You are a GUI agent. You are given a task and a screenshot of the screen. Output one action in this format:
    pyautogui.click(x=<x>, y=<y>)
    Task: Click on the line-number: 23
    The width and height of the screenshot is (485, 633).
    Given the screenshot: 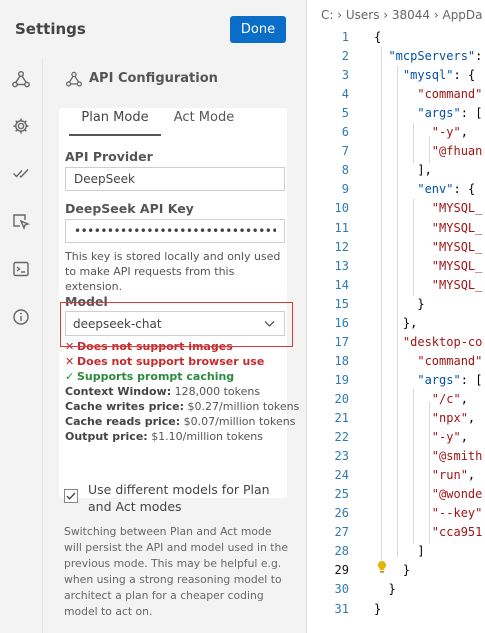 What is the action you would take?
    pyautogui.click(x=341, y=456)
    